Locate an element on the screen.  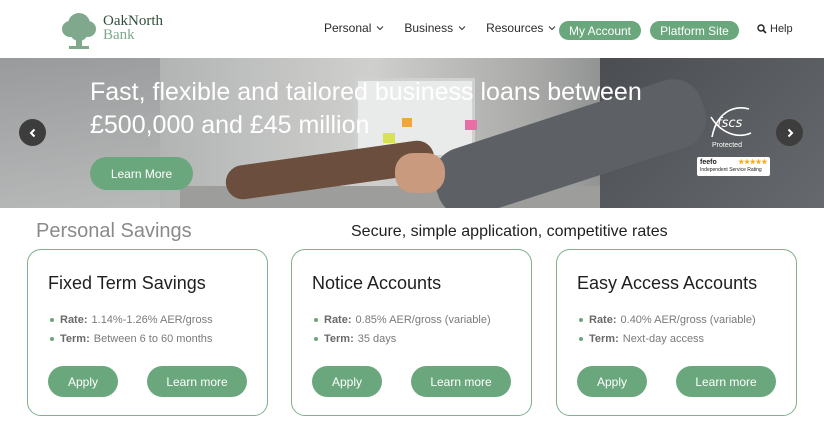
oaknorth-logo: OakNorth Bank is located at coordinates (112, 31).